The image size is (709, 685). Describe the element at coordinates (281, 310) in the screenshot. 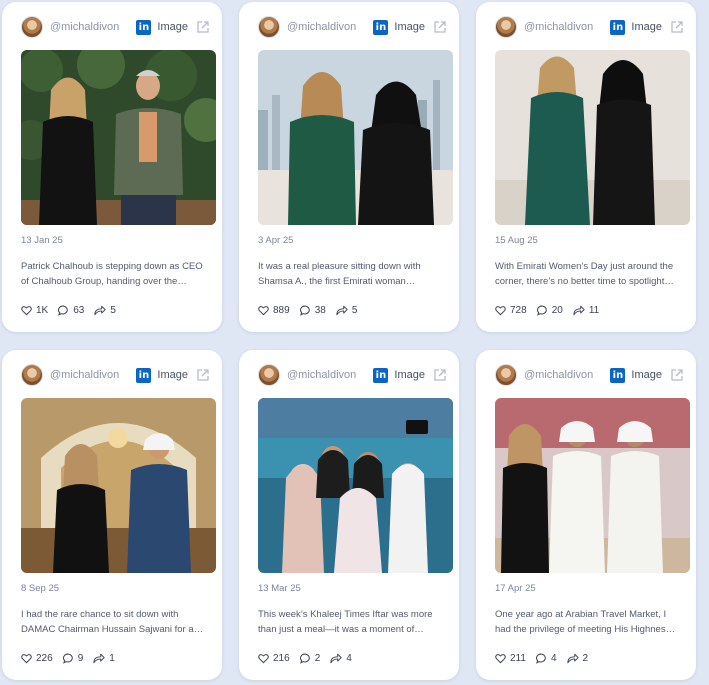

I see `likes-count: 889` at that location.